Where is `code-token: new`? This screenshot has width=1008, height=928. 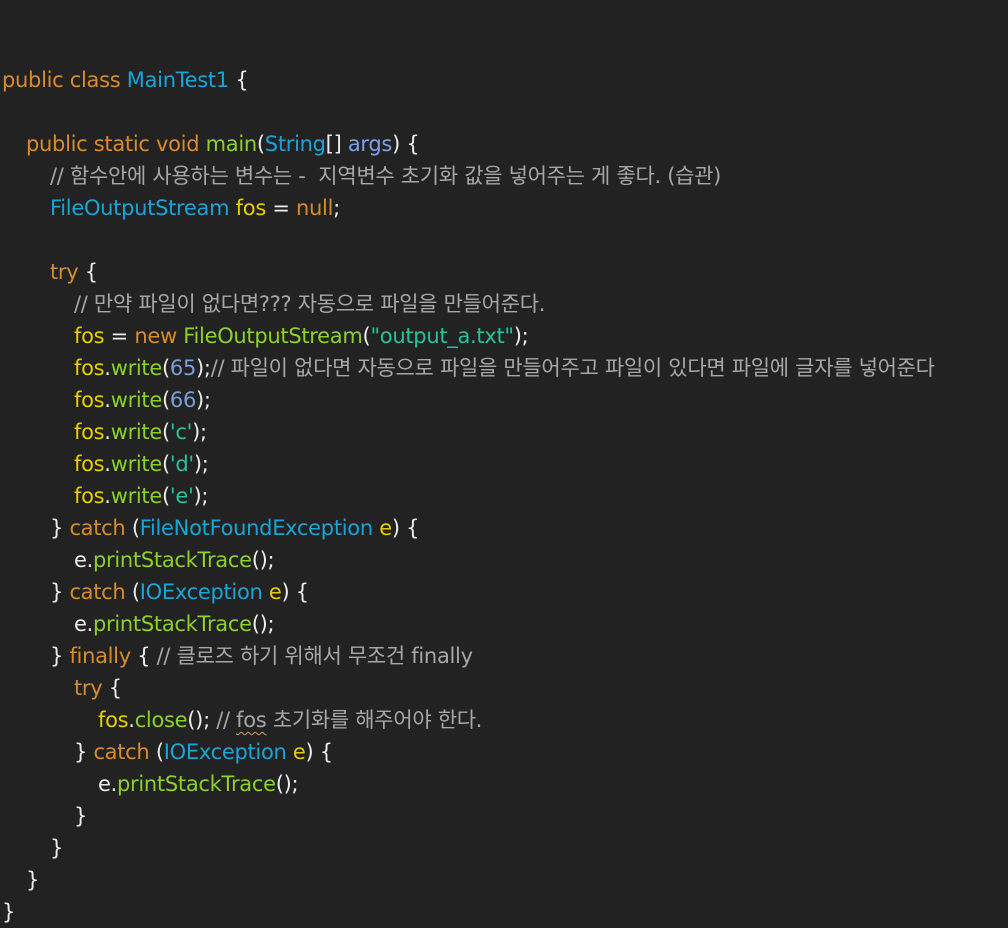
code-token: new is located at coordinates (155, 336).